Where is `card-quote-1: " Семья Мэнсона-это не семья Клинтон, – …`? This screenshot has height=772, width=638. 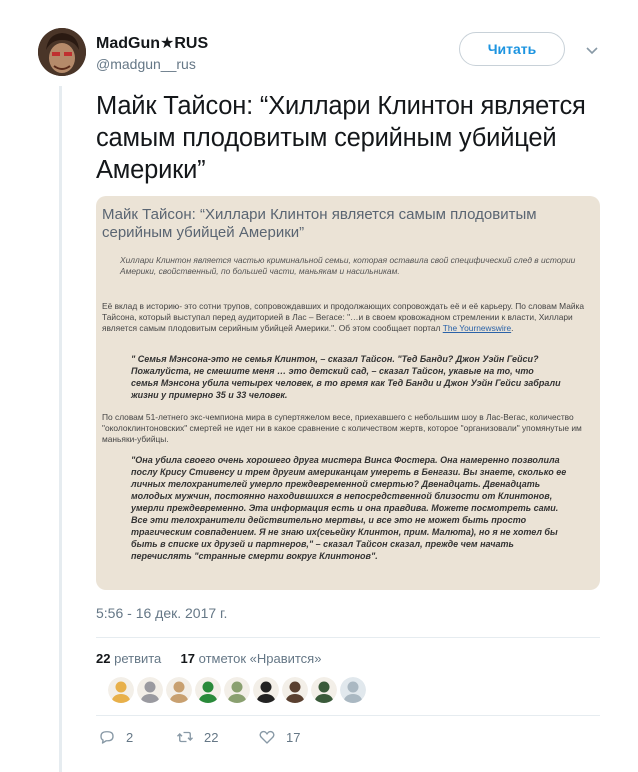
card-quote-1: " Семья Мэнсона-это не семья Клинтон, – … is located at coordinates (346, 377).